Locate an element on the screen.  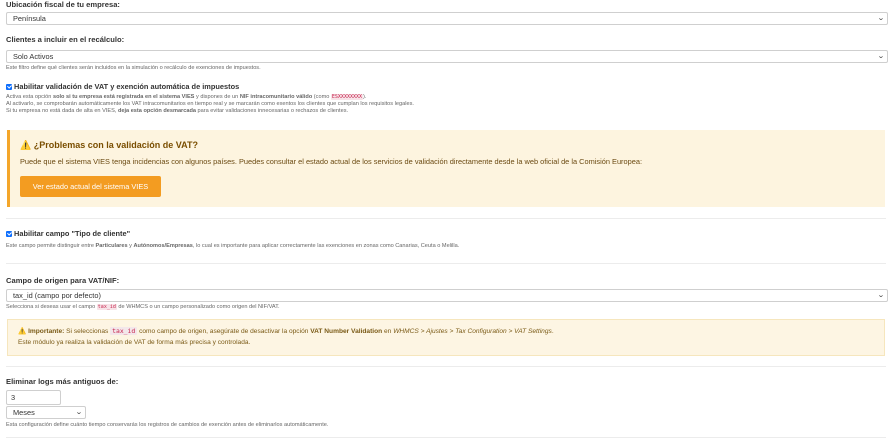
client-type-checkbox-row: Habilitar campo "Tipo de cliente" is located at coordinates (68, 234).